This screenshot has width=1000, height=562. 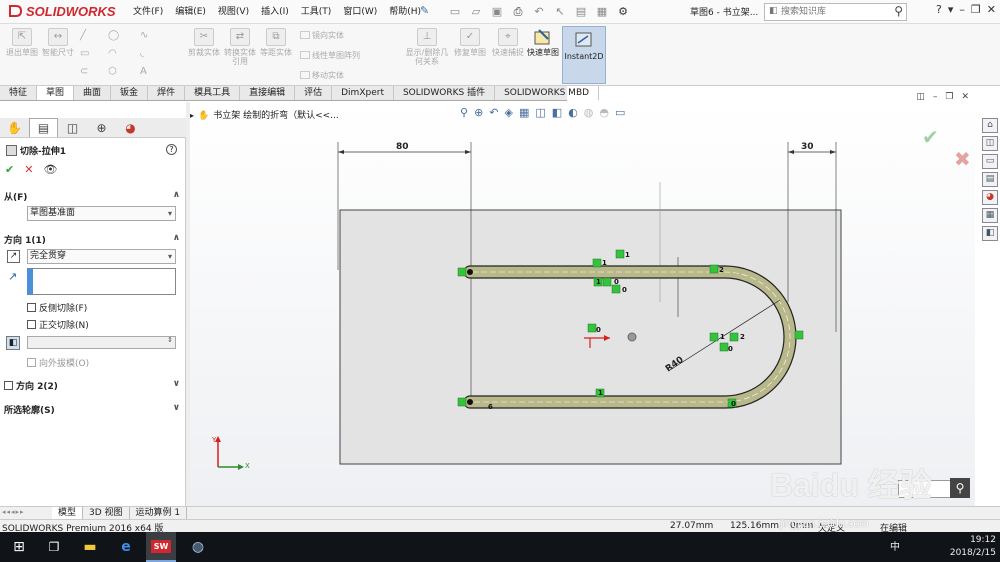 What do you see at coordinates (316, 12) in the screenshot?
I see `menu-tools: 工具(T)` at bounding box center [316, 12].